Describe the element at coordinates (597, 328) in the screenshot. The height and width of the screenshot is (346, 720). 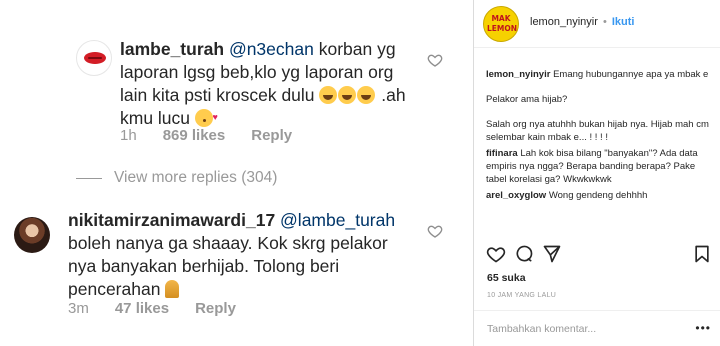
I see `comment-input-area: Tambahkan komentar... •••` at that location.